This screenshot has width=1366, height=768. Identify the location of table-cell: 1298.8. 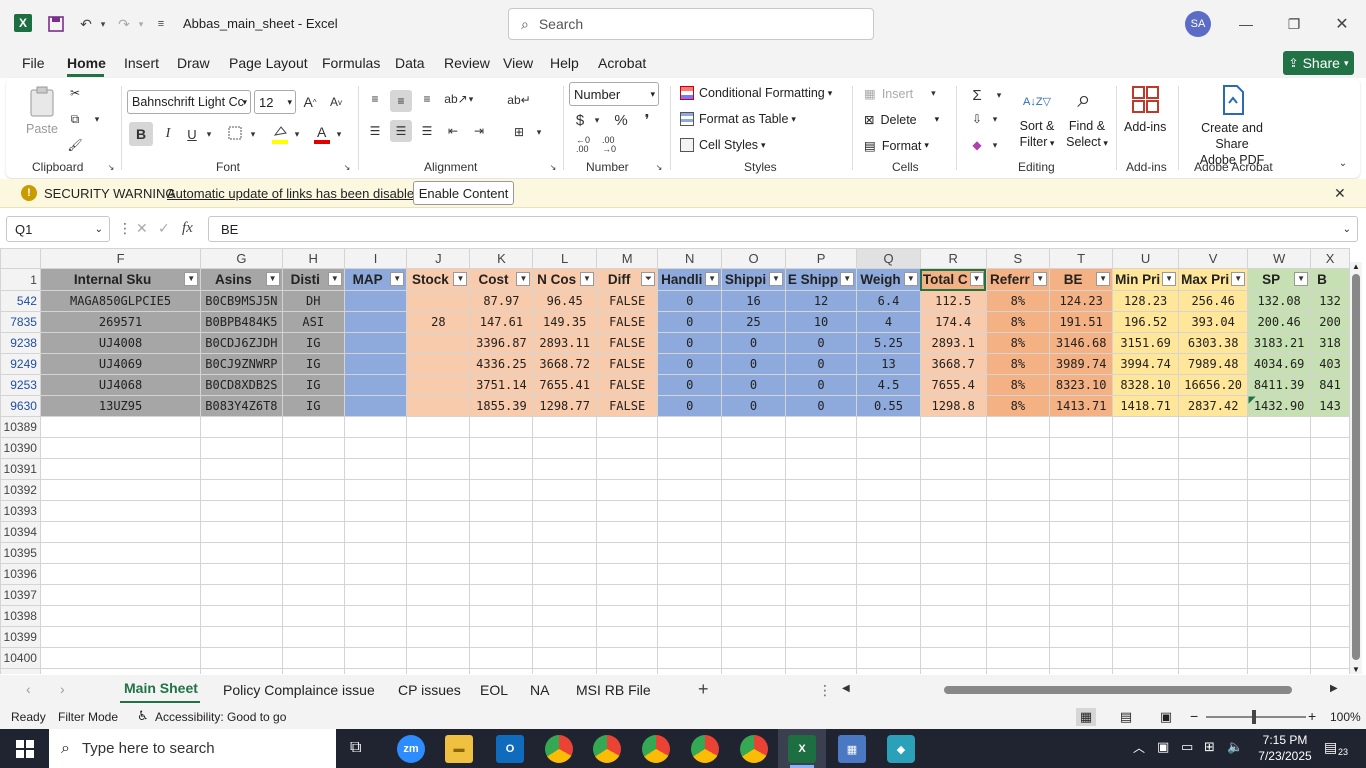
(953, 406).